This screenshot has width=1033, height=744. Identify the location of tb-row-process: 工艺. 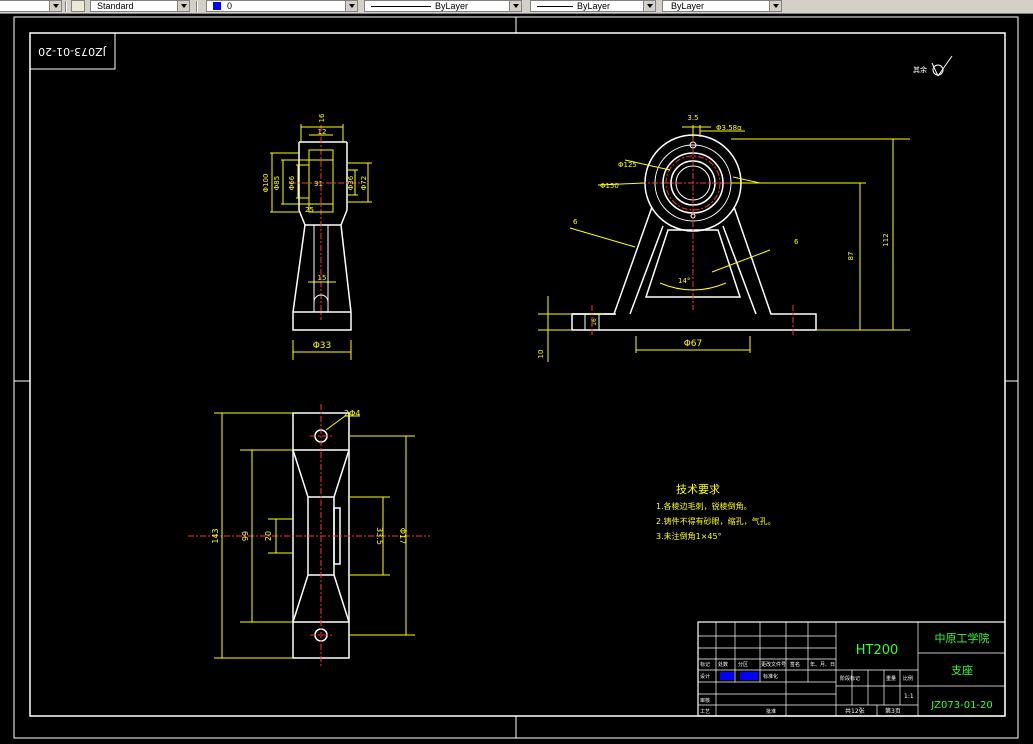
(705, 712).